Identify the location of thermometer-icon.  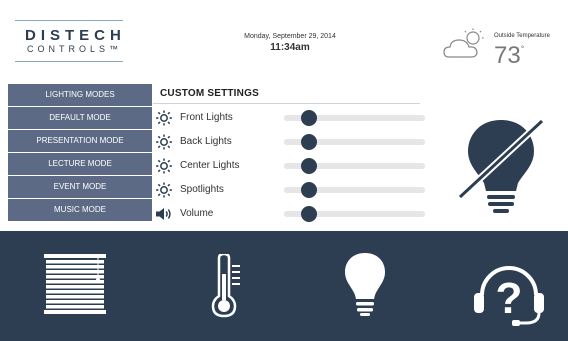
(227, 286).